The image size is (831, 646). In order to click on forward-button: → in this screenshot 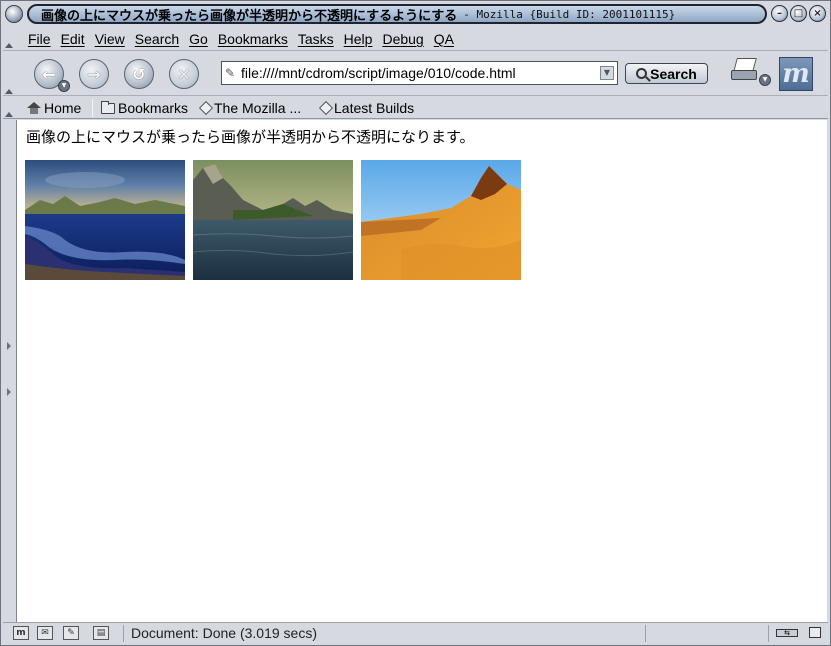, I will do `click(94, 74)`.